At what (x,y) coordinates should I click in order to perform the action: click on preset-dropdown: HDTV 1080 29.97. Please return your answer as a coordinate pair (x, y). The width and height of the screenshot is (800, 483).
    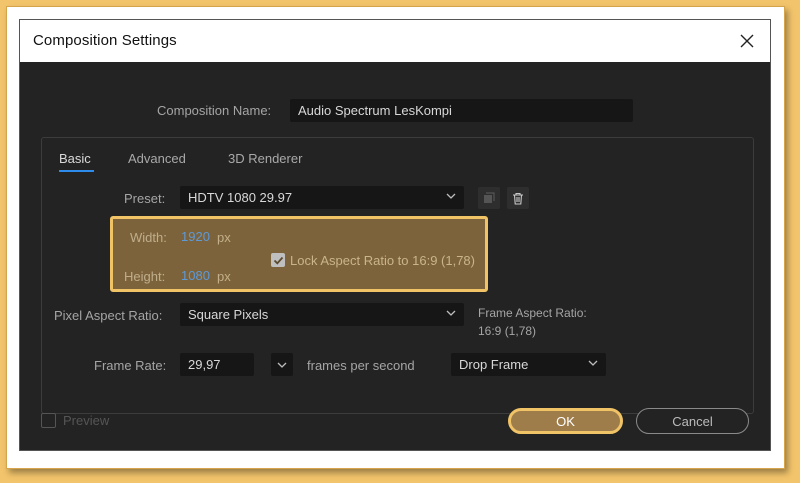
    Looking at the image, I should click on (322, 197).